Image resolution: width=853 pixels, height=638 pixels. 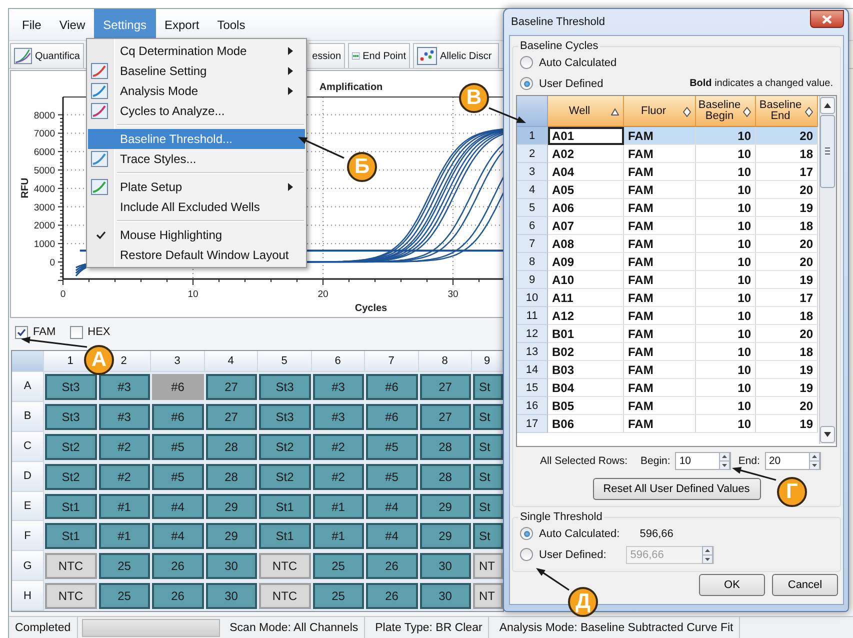 I want to click on table-row: 9 A10 FAM 10 19, so click(x=668, y=280).